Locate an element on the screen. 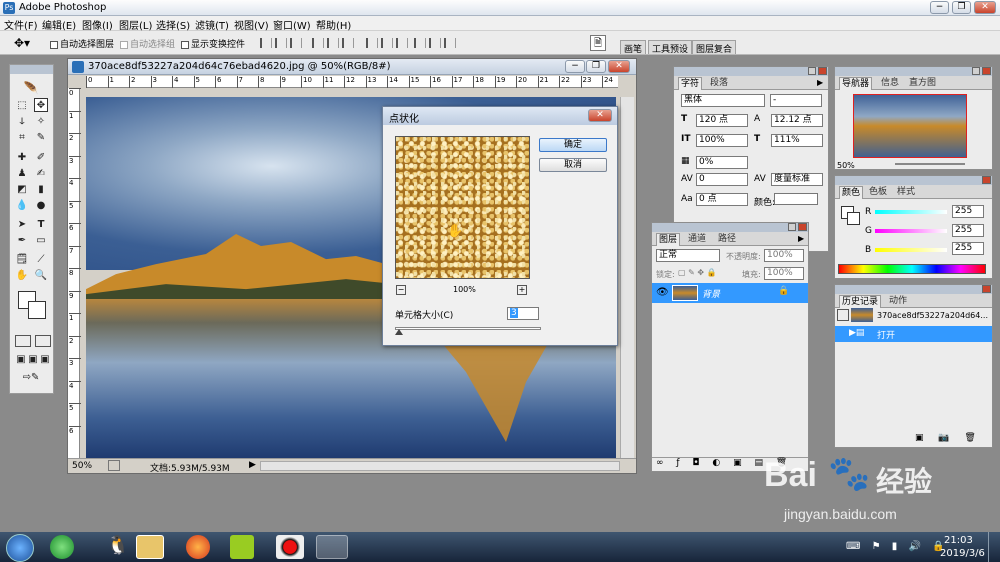 The image size is (1000, 562). panel-close-button is located at coordinates (822, 71).